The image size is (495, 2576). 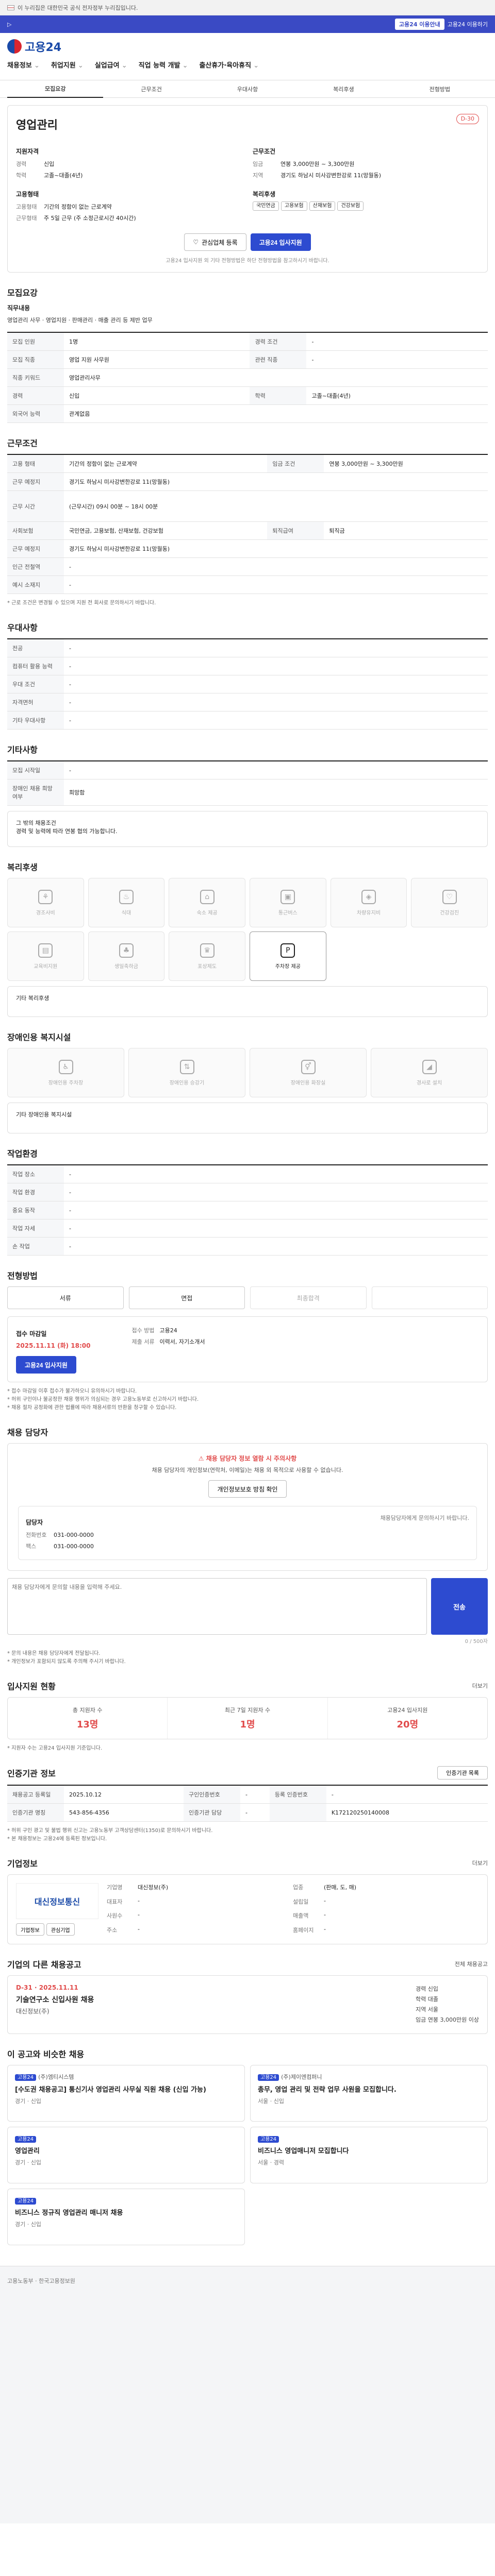 I want to click on gnb-item-unemployment: 실업급여, so click(x=111, y=65).